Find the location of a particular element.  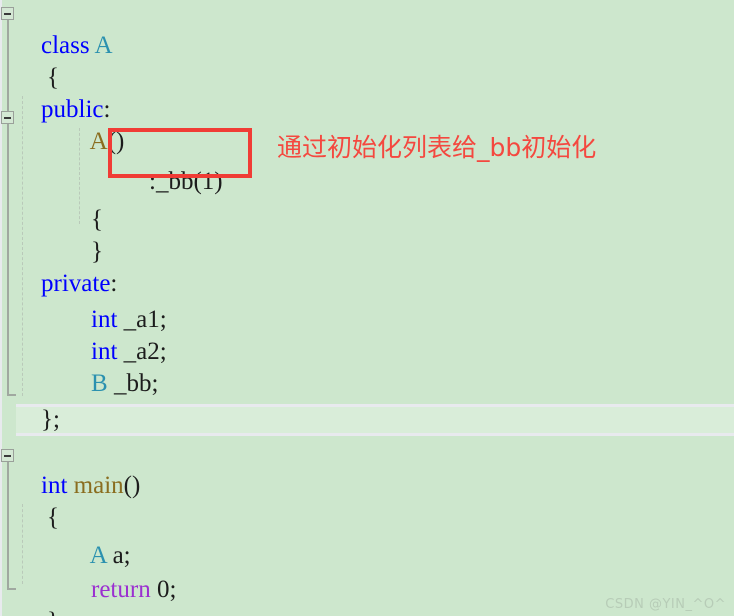

fold-bracket-main is located at coordinates (8, 524).